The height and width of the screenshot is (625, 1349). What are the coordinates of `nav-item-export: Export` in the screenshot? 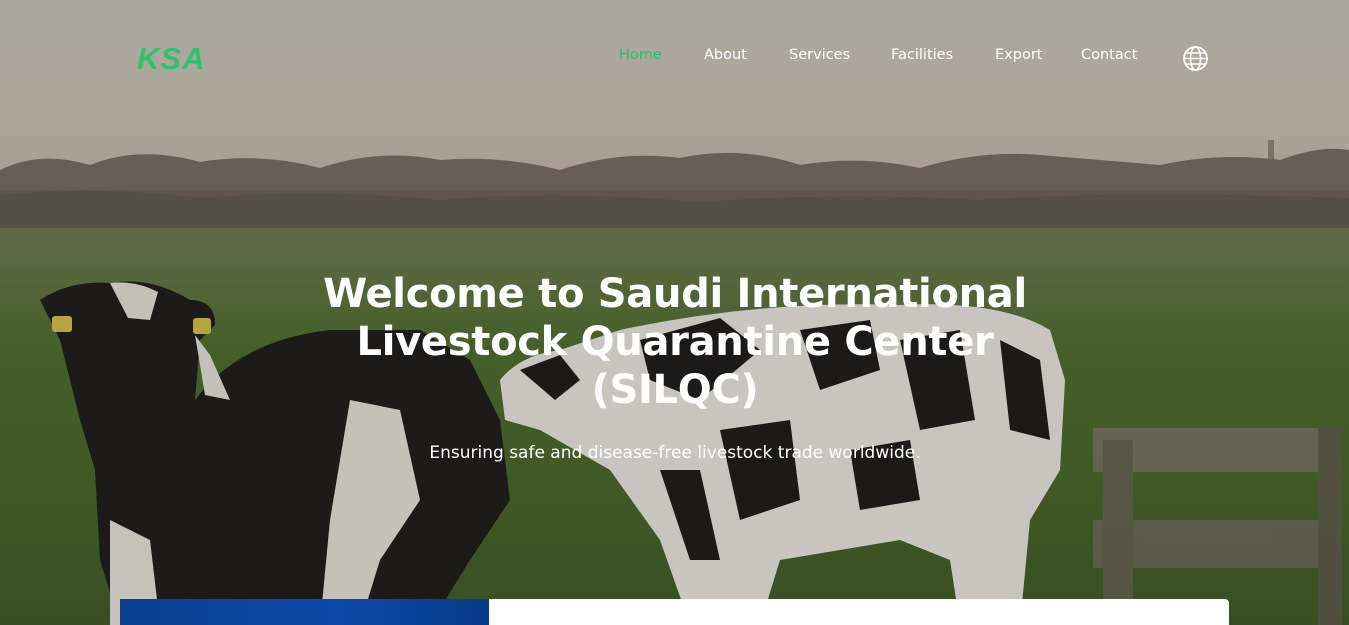 It's located at (1018, 55).